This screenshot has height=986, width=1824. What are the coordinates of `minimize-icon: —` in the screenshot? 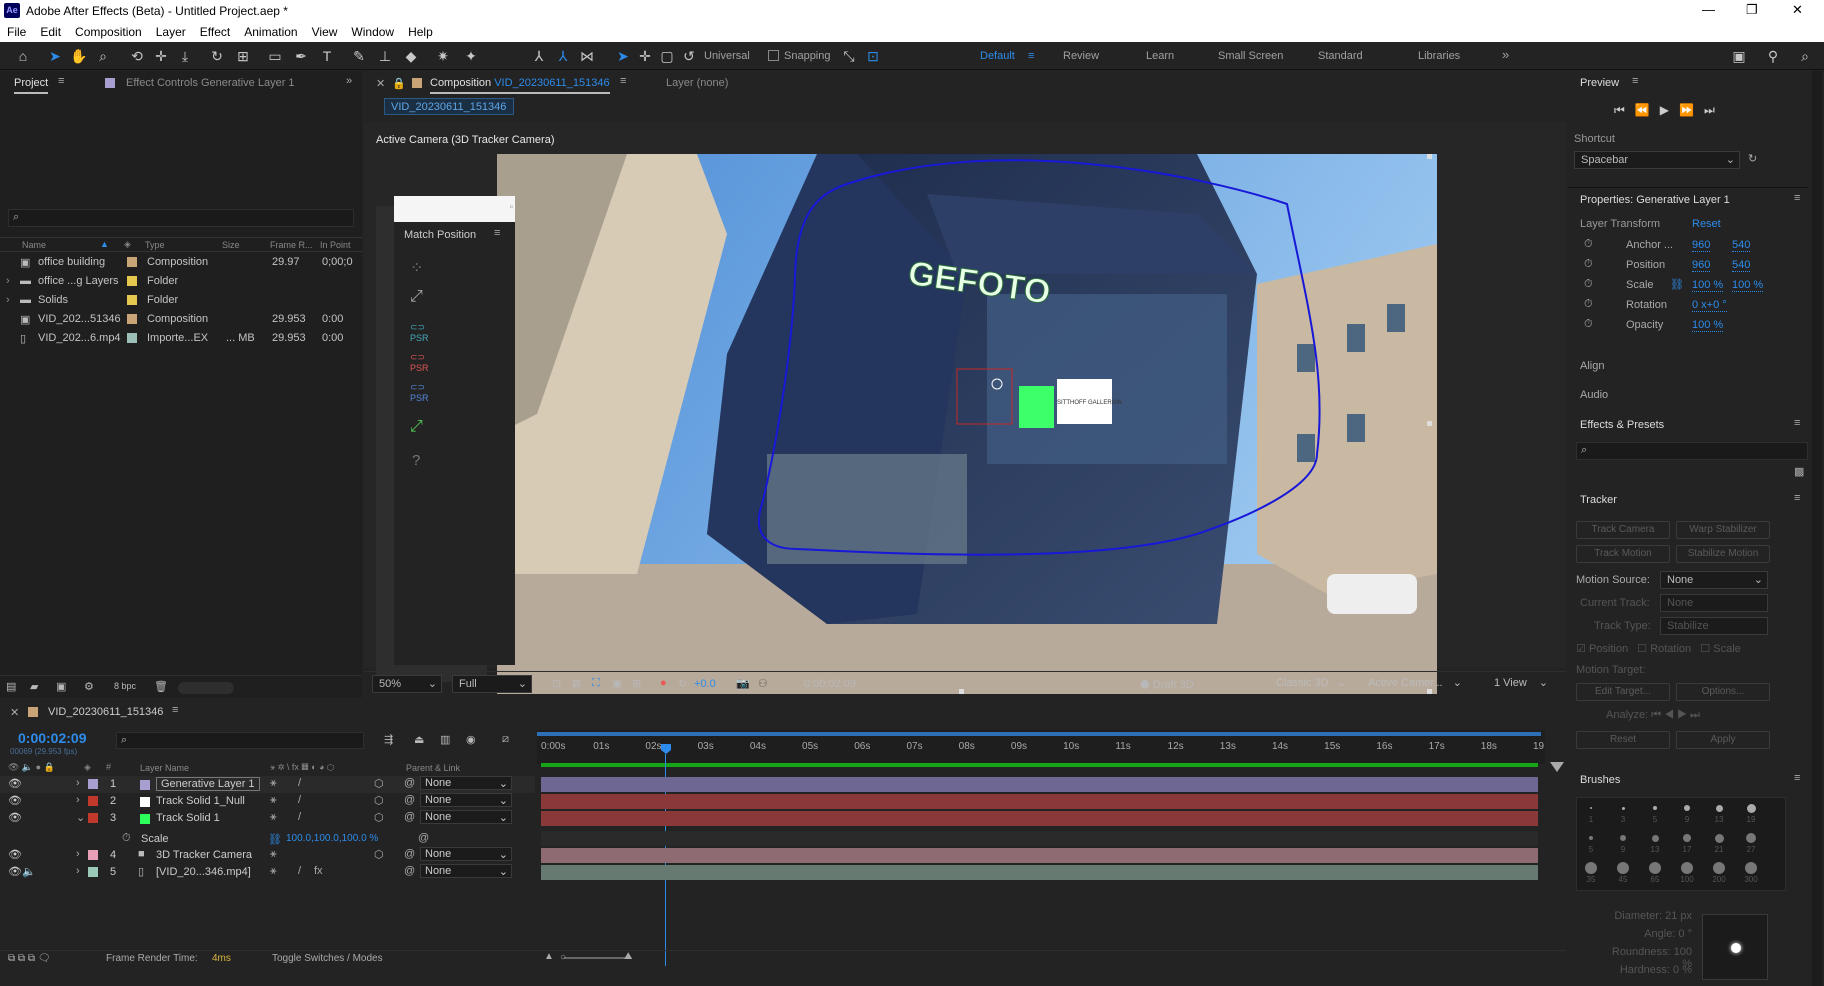 It's located at (1708, 9).